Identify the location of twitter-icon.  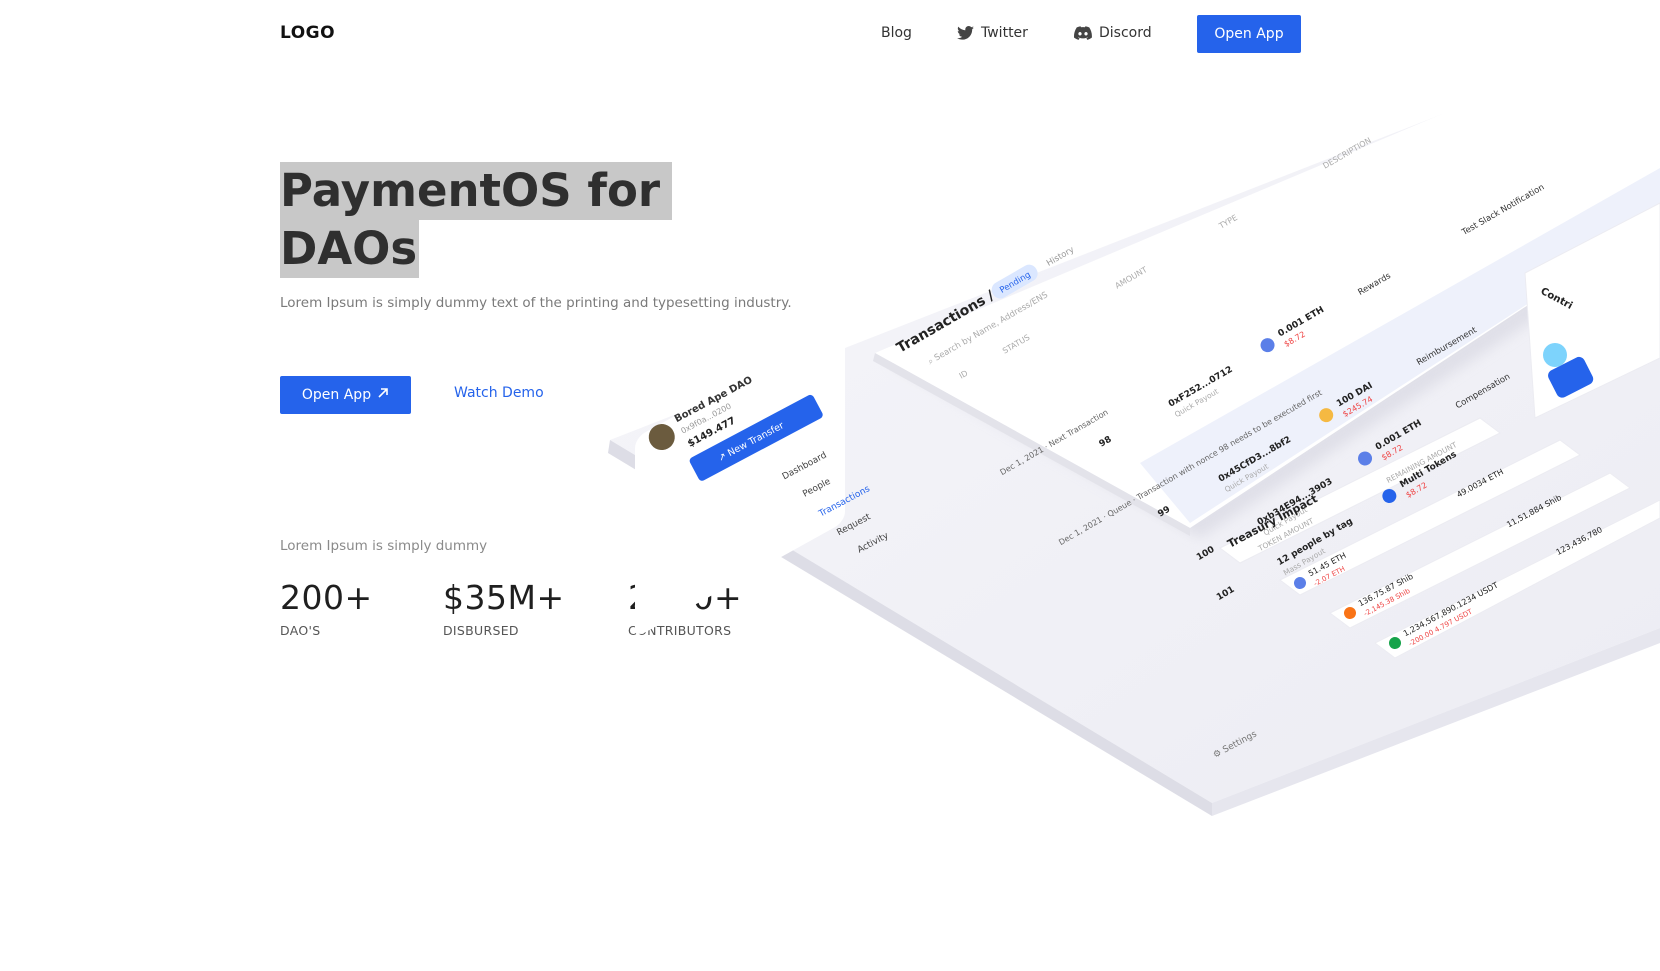
(965, 33).